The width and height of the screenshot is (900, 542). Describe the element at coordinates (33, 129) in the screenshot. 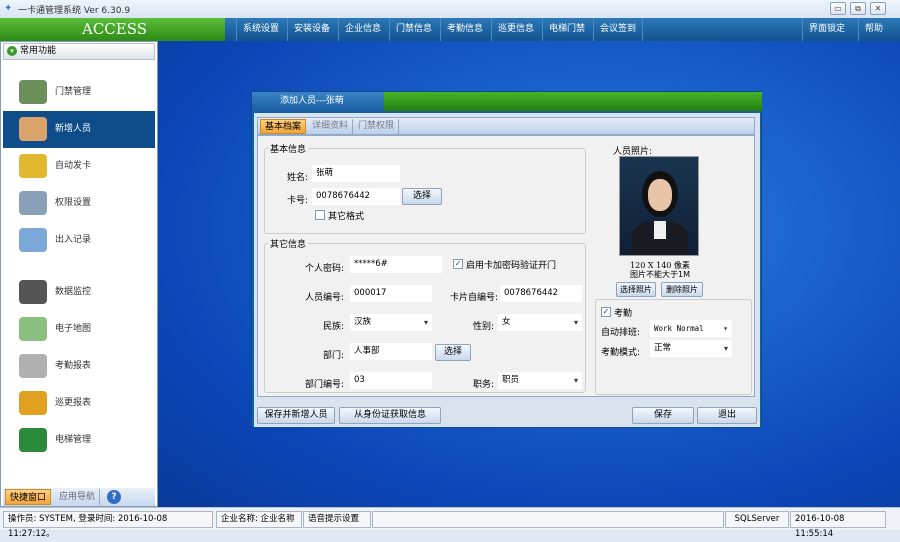

I see `user-add-icon` at that location.